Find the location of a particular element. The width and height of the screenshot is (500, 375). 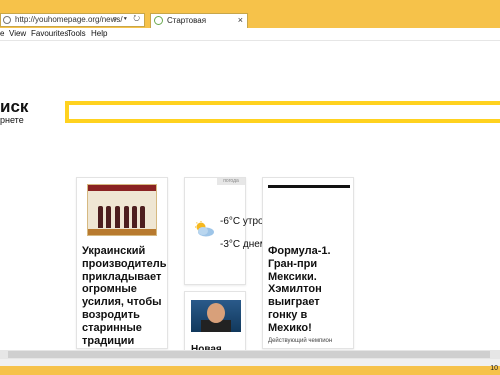

tab-label: Стартовая is located at coordinates (187, 20).